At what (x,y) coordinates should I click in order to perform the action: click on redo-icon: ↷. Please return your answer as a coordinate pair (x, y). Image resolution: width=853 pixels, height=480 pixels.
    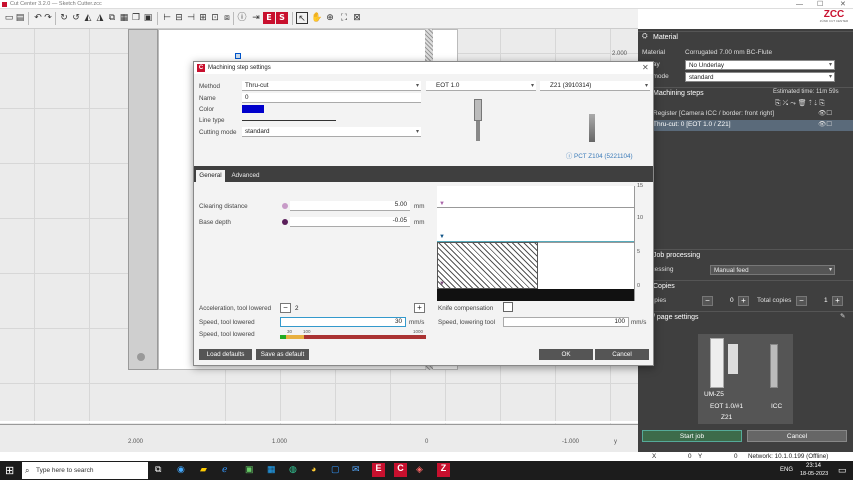
    Looking at the image, I should click on (48, 18).